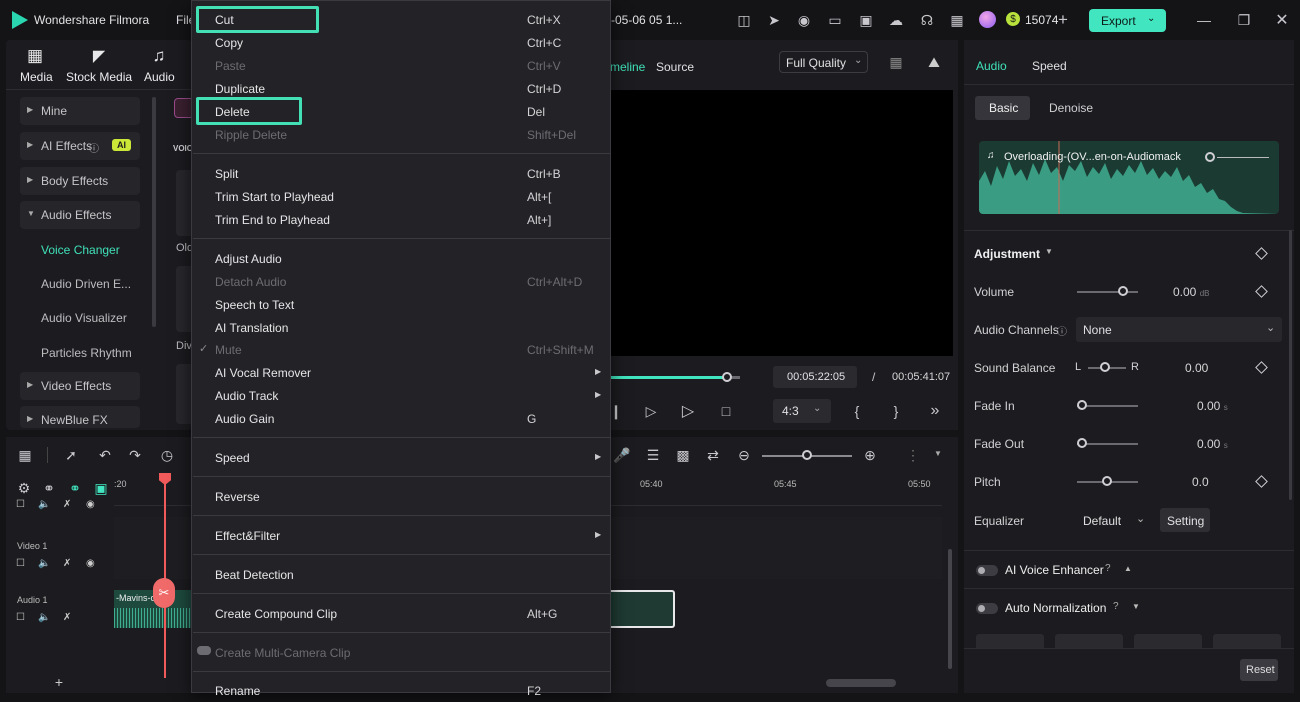 The width and height of the screenshot is (1300, 702). Describe the element at coordinates (80, 111) in the screenshot. I see `sidebar-item-mine: ▶ Mine` at that location.